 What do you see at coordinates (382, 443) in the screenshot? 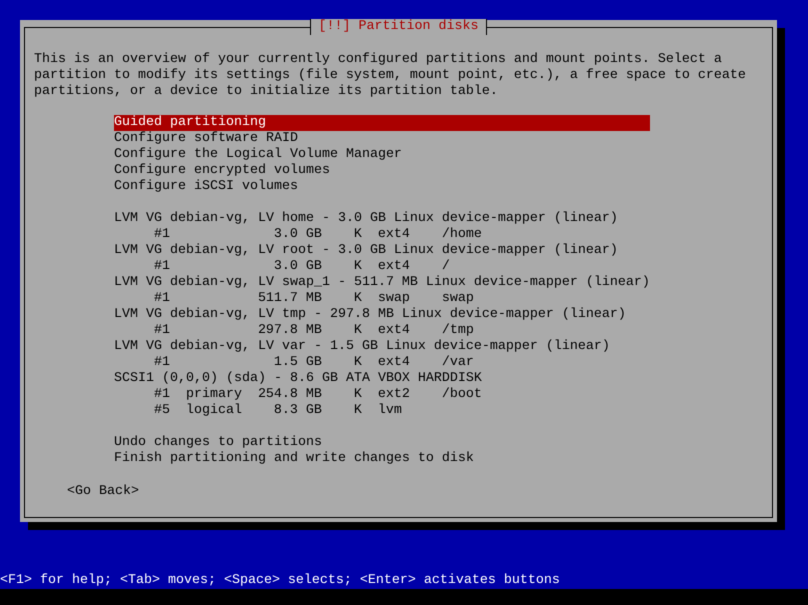
I see `action-item: Undo changes to partitions` at bounding box center [382, 443].